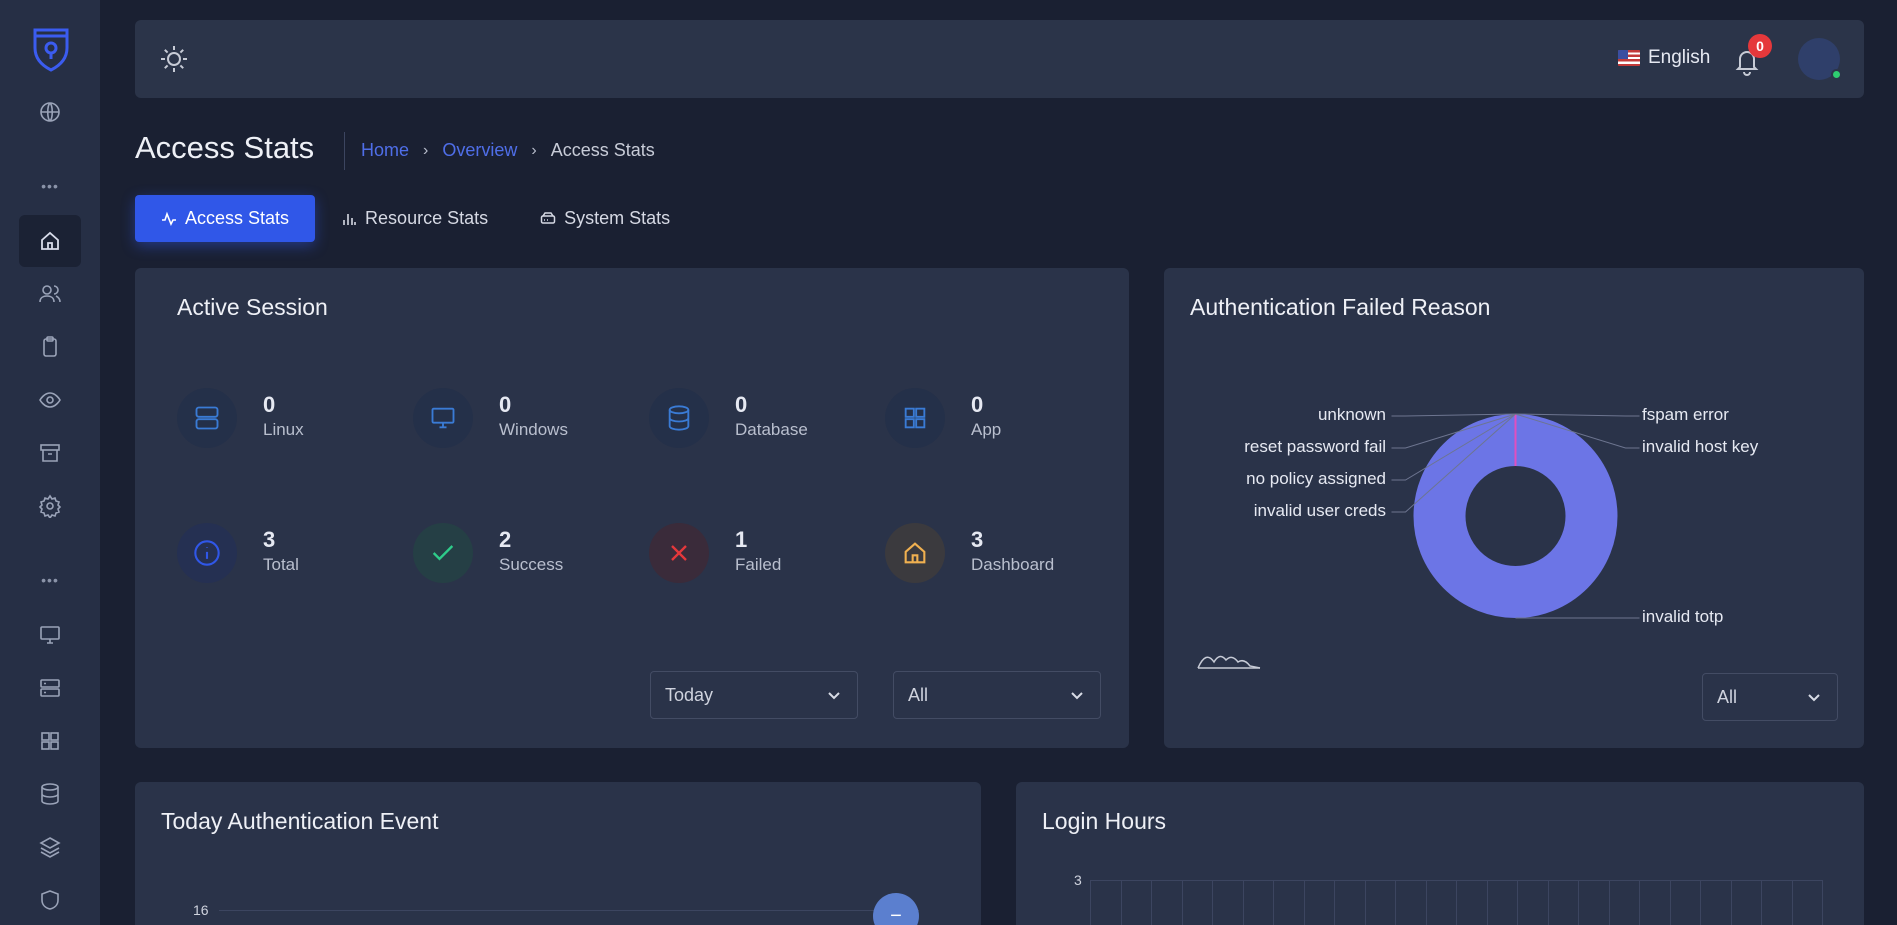 This screenshot has width=1897, height=925. What do you see at coordinates (479, 150) in the screenshot?
I see `breadcrumb-overview: Overview` at bounding box center [479, 150].